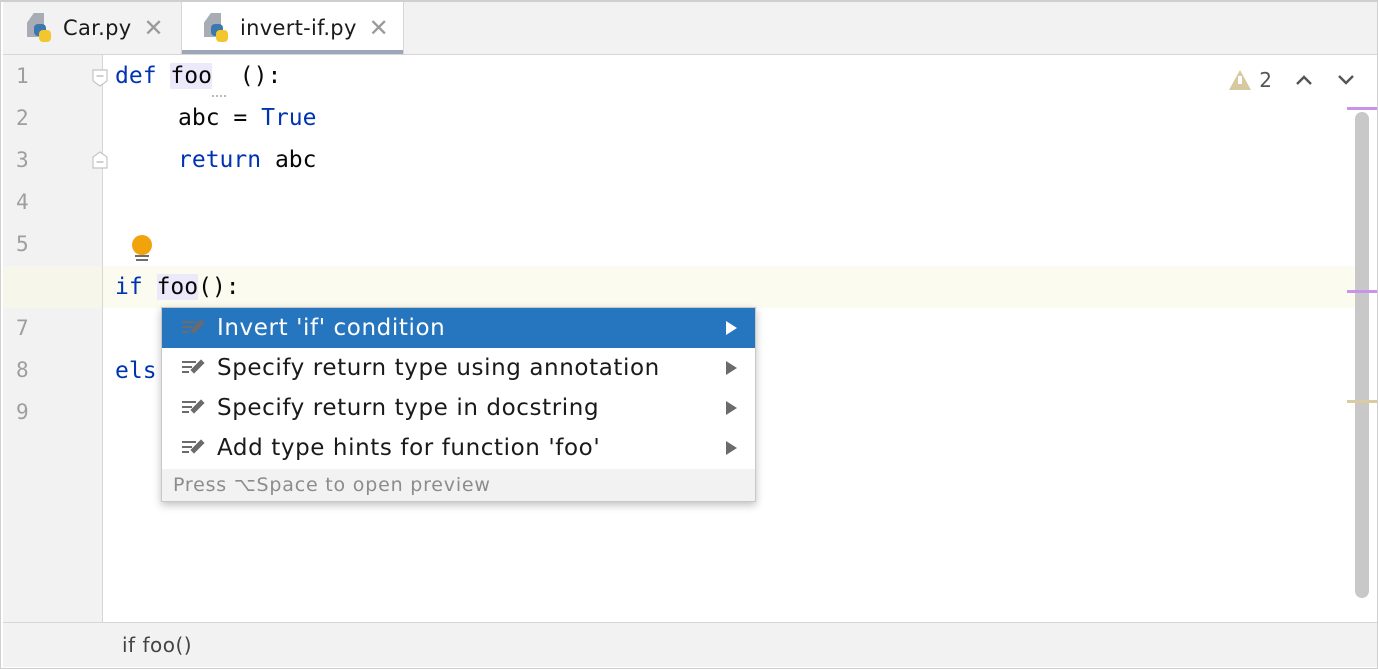  I want to click on intention-label: Specify return type in docstring, so click(408, 408).